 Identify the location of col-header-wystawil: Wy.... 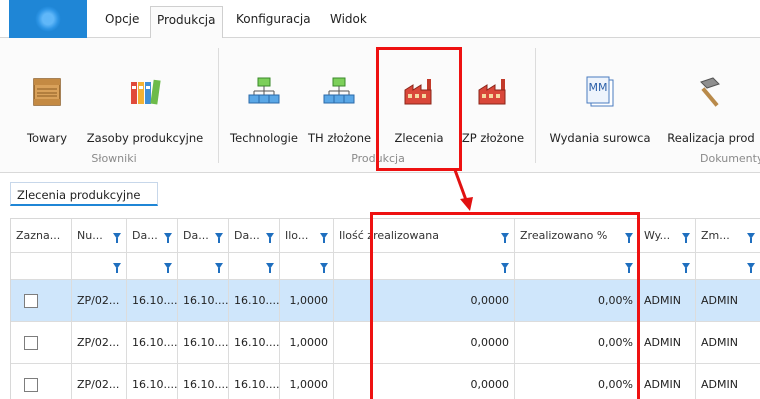
(667, 236).